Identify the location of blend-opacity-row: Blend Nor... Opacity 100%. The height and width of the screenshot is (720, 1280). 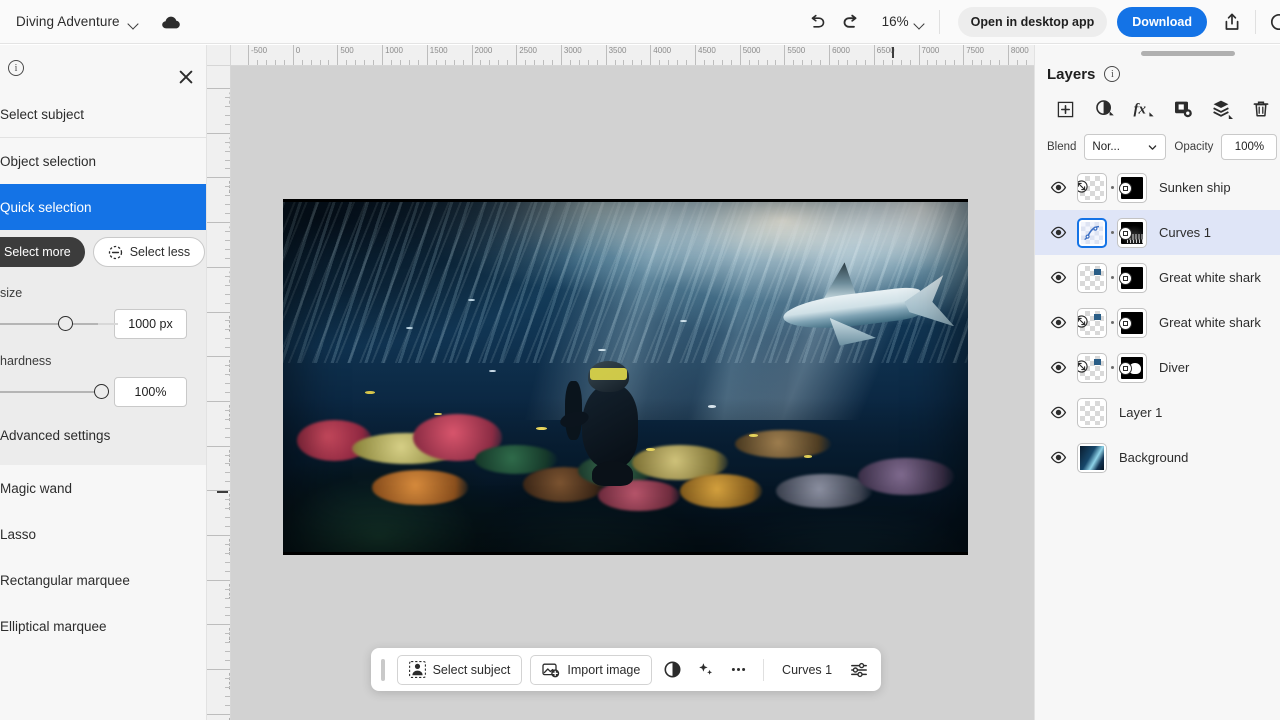
(1157, 147).